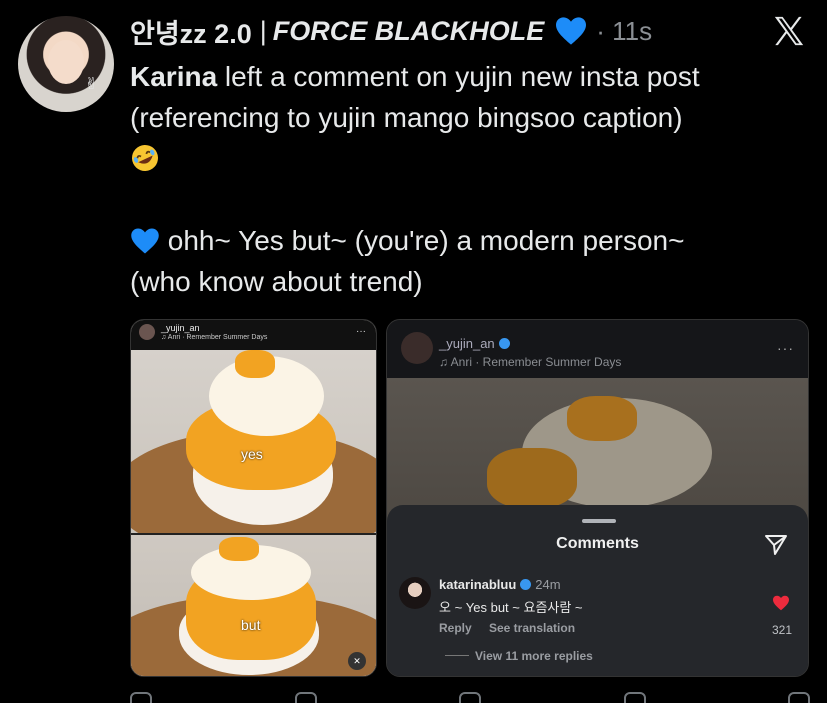 Image resolution: width=827 pixels, height=703 pixels. I want to click on like-icon, so click(470, 697).